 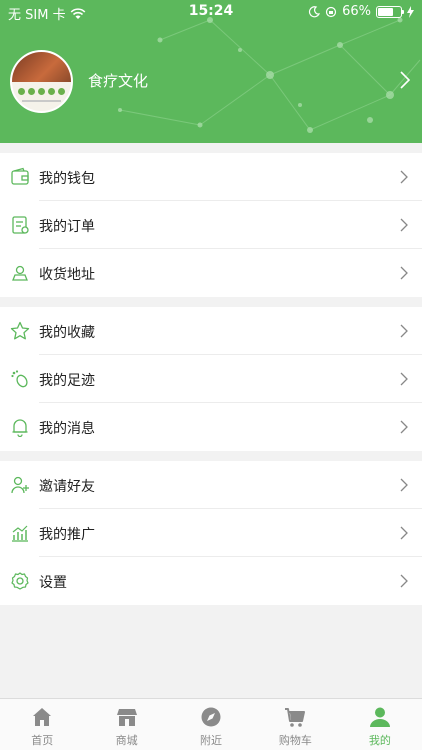 I want to click on wallet-icon, so click(x=20, y=176).